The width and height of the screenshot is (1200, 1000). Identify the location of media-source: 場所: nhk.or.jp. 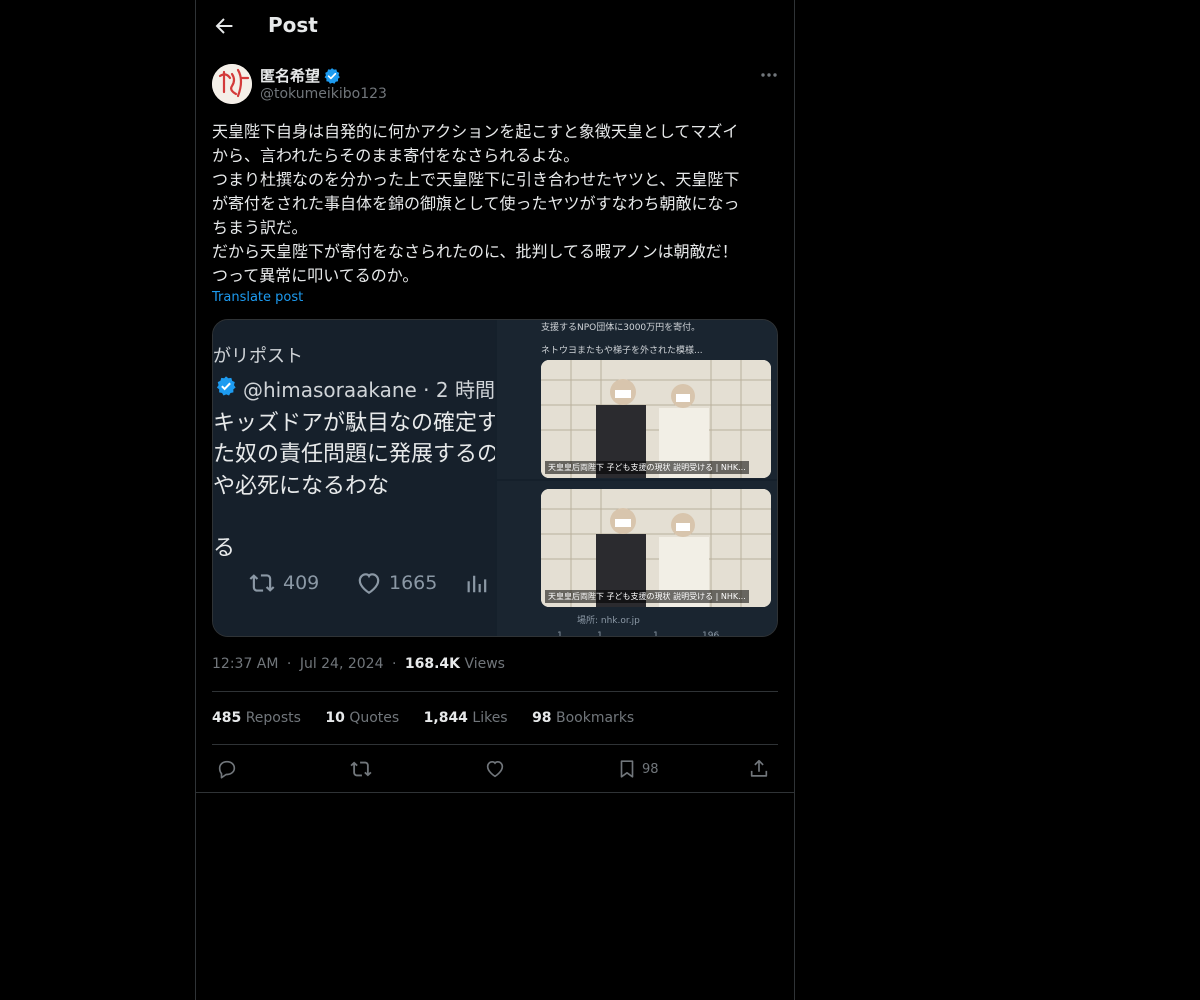
(608, 621).